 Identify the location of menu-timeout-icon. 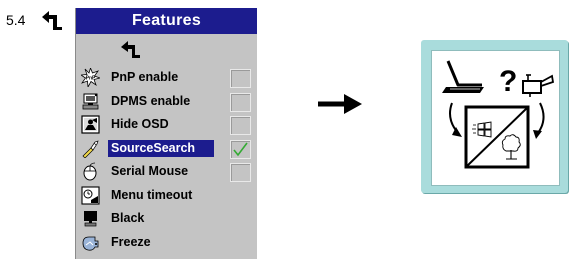
(90, 195).